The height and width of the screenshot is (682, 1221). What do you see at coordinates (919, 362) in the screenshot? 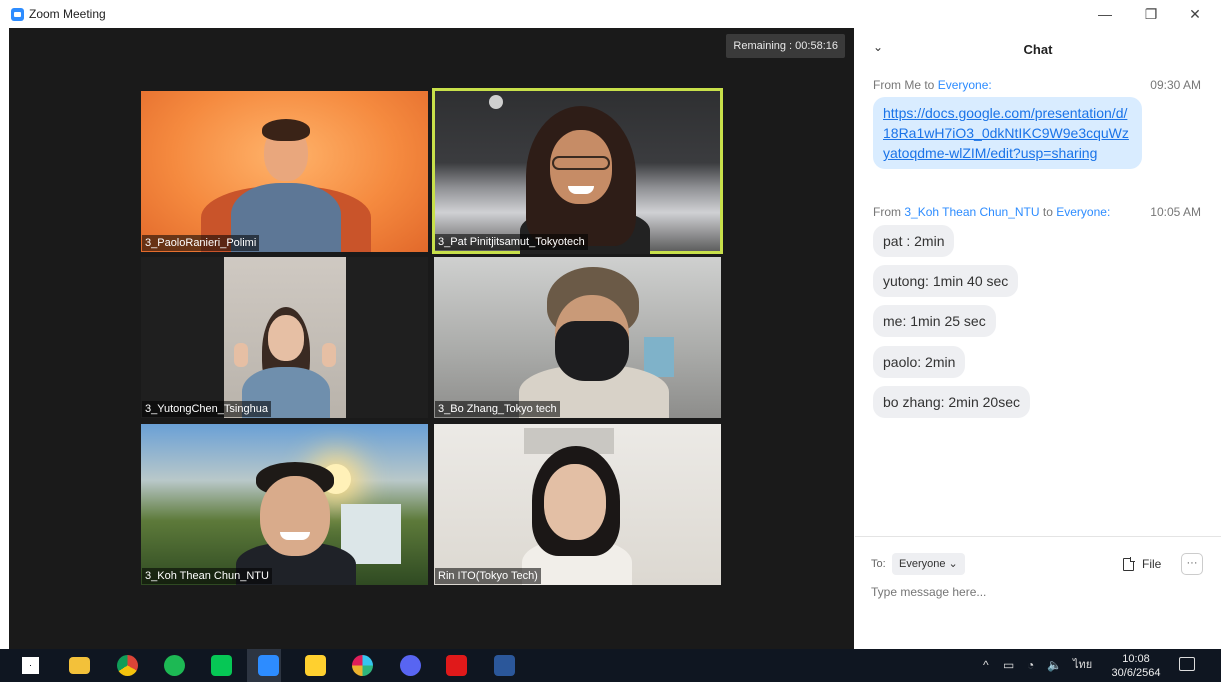
I see `chat-message: paolo: 2min` at bounding box center [919, 362].